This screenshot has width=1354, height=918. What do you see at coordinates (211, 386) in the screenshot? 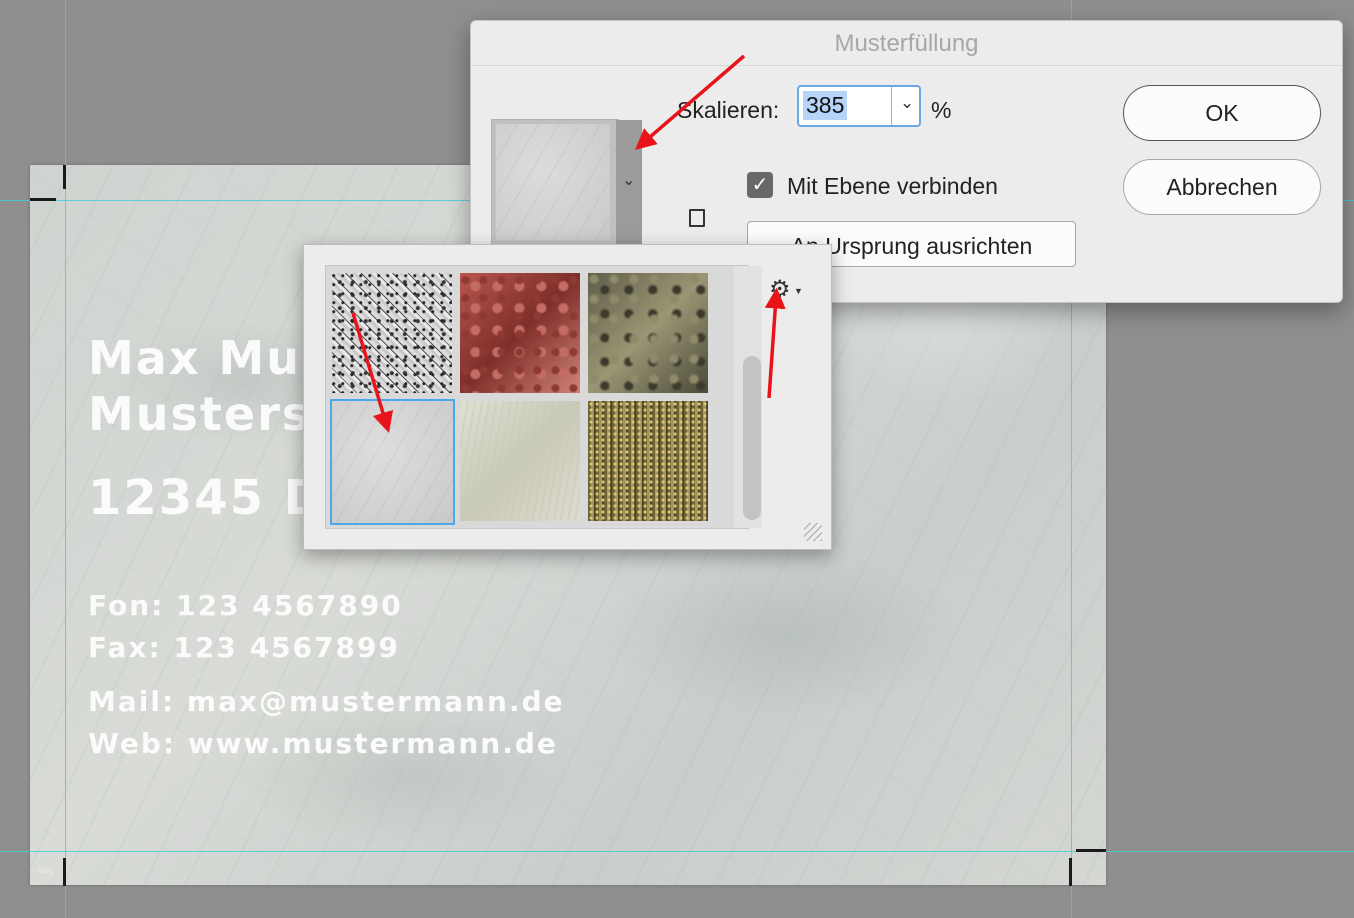
I see `card-name: Max Mus Musterst` at bounding box center [211, 386].